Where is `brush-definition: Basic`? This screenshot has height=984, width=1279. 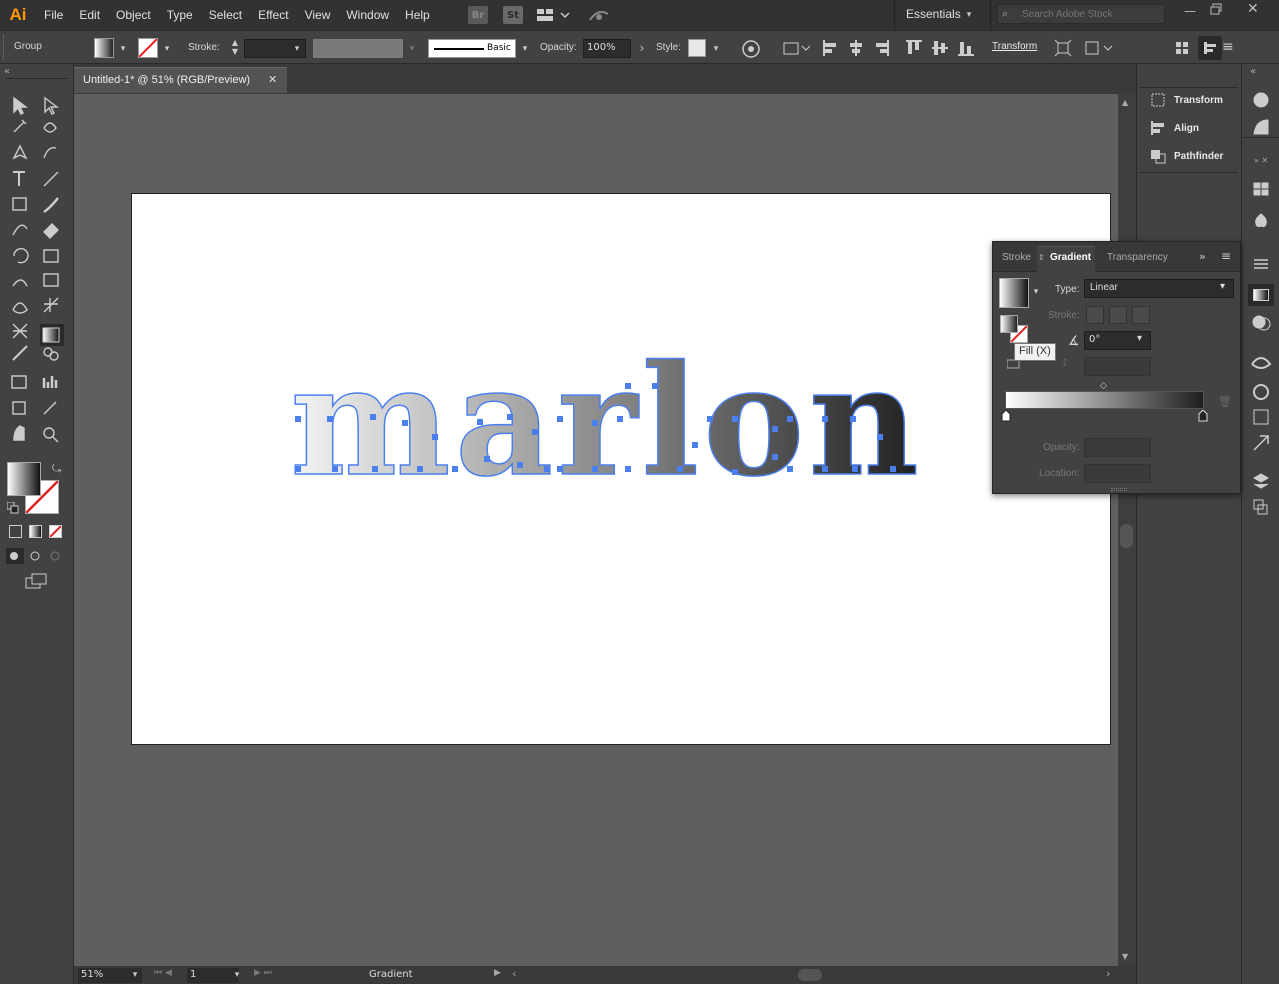
brush-definition: Basic is located at coordinates (472, 48).